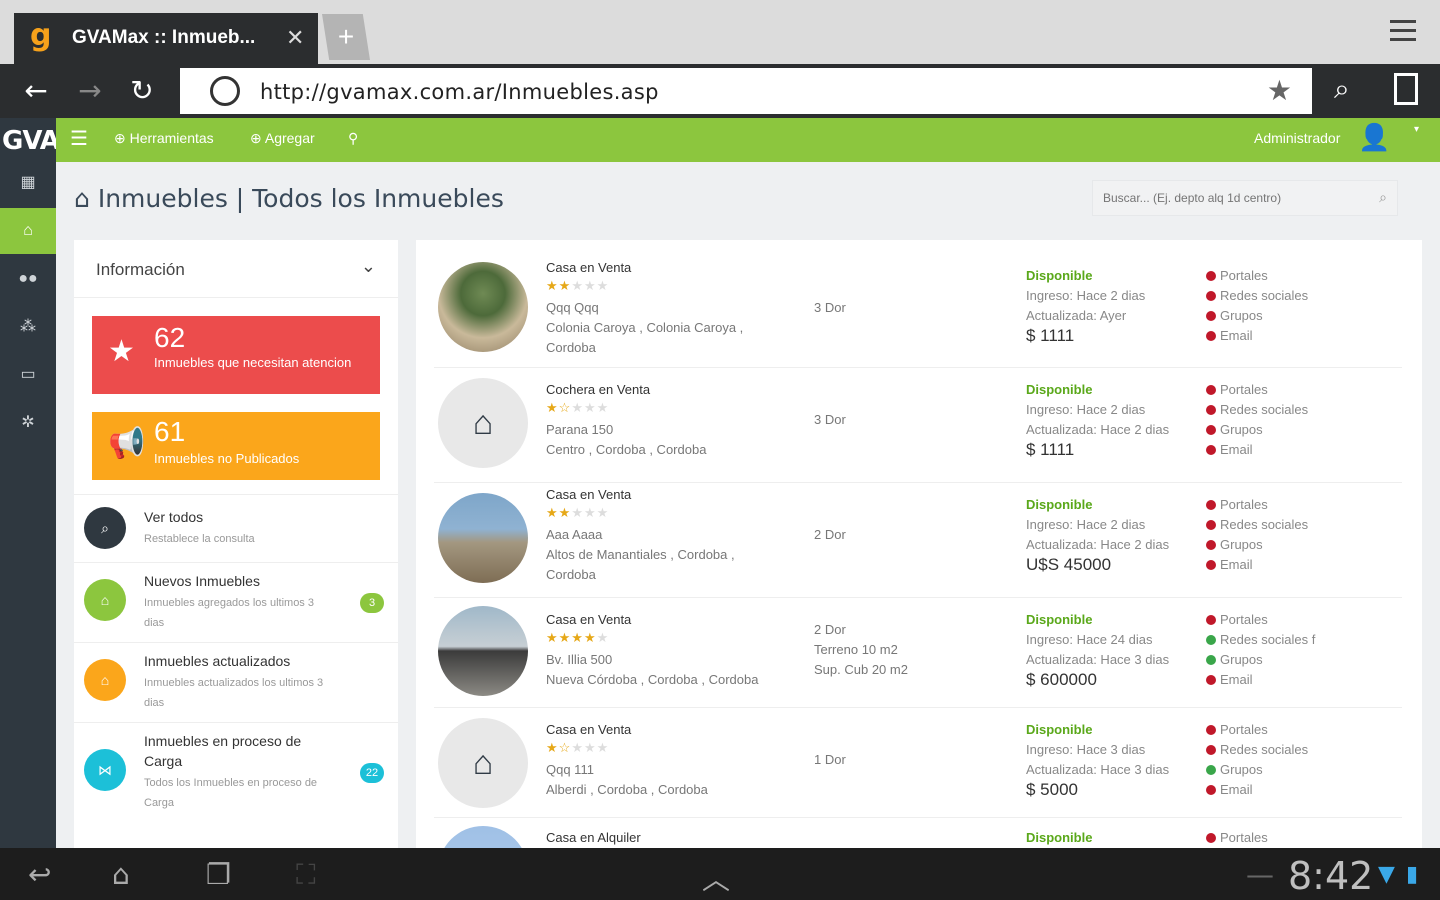 The image size is (1440, 900). I want to click on system-clock: 8:42, so click(1330, 876).